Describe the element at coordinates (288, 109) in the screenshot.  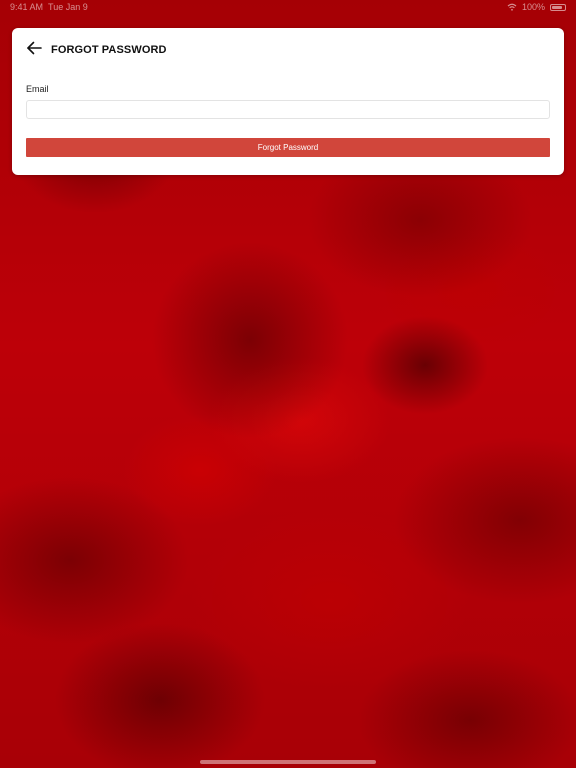
I see `email-field` at that location.